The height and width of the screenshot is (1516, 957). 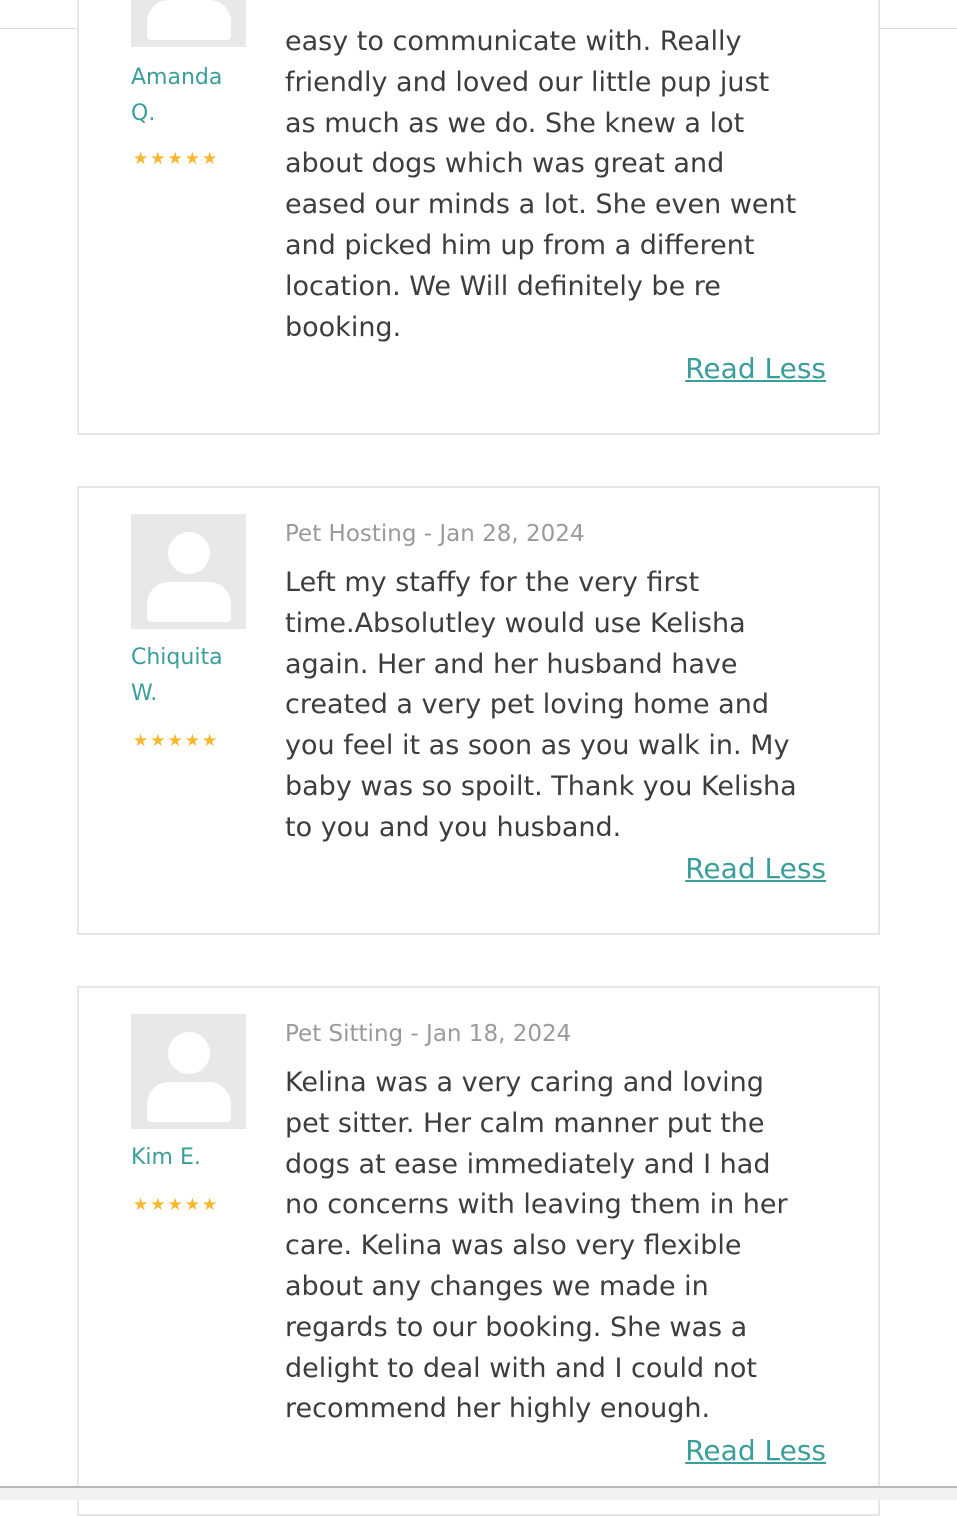 What do you see at coordinates (191, 96) in the screenshot?
I see `reviewer-name: Amanda Q.` at bounding box center [191, 96].